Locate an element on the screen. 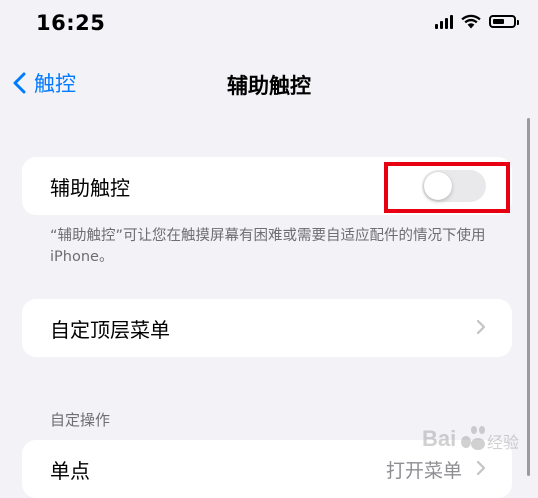 This screenshot has height=498, width=538. svg-text: Bai is located at coordinates (439, 438).